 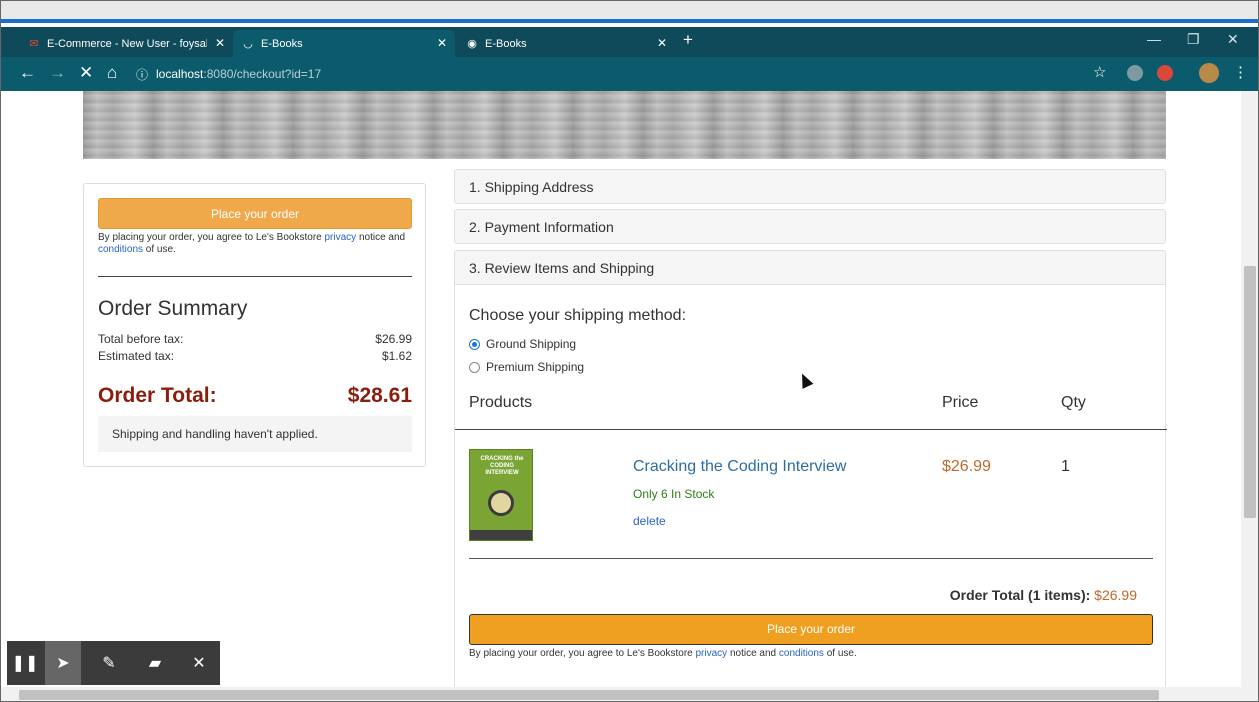 I want to click on step-payment-information: 2. Payment Information, so click(x=810, y=226).